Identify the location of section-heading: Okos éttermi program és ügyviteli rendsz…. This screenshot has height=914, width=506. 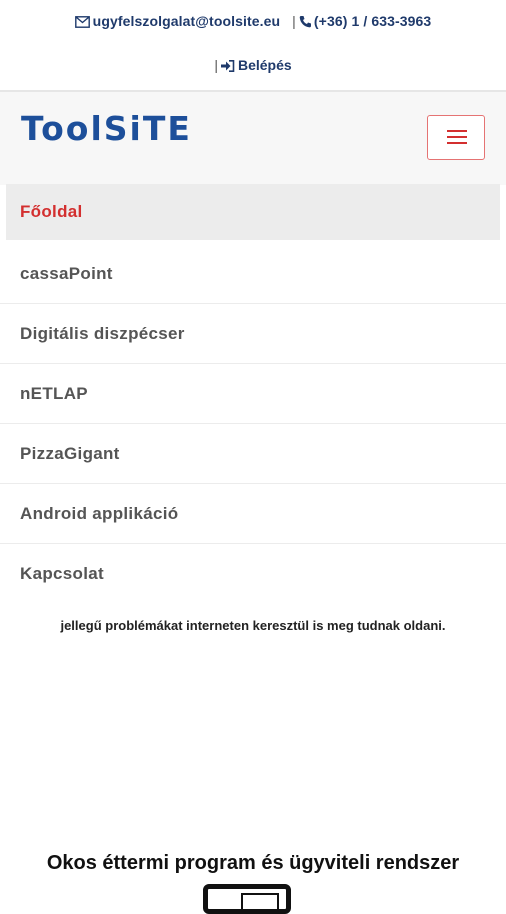
(253, 863).